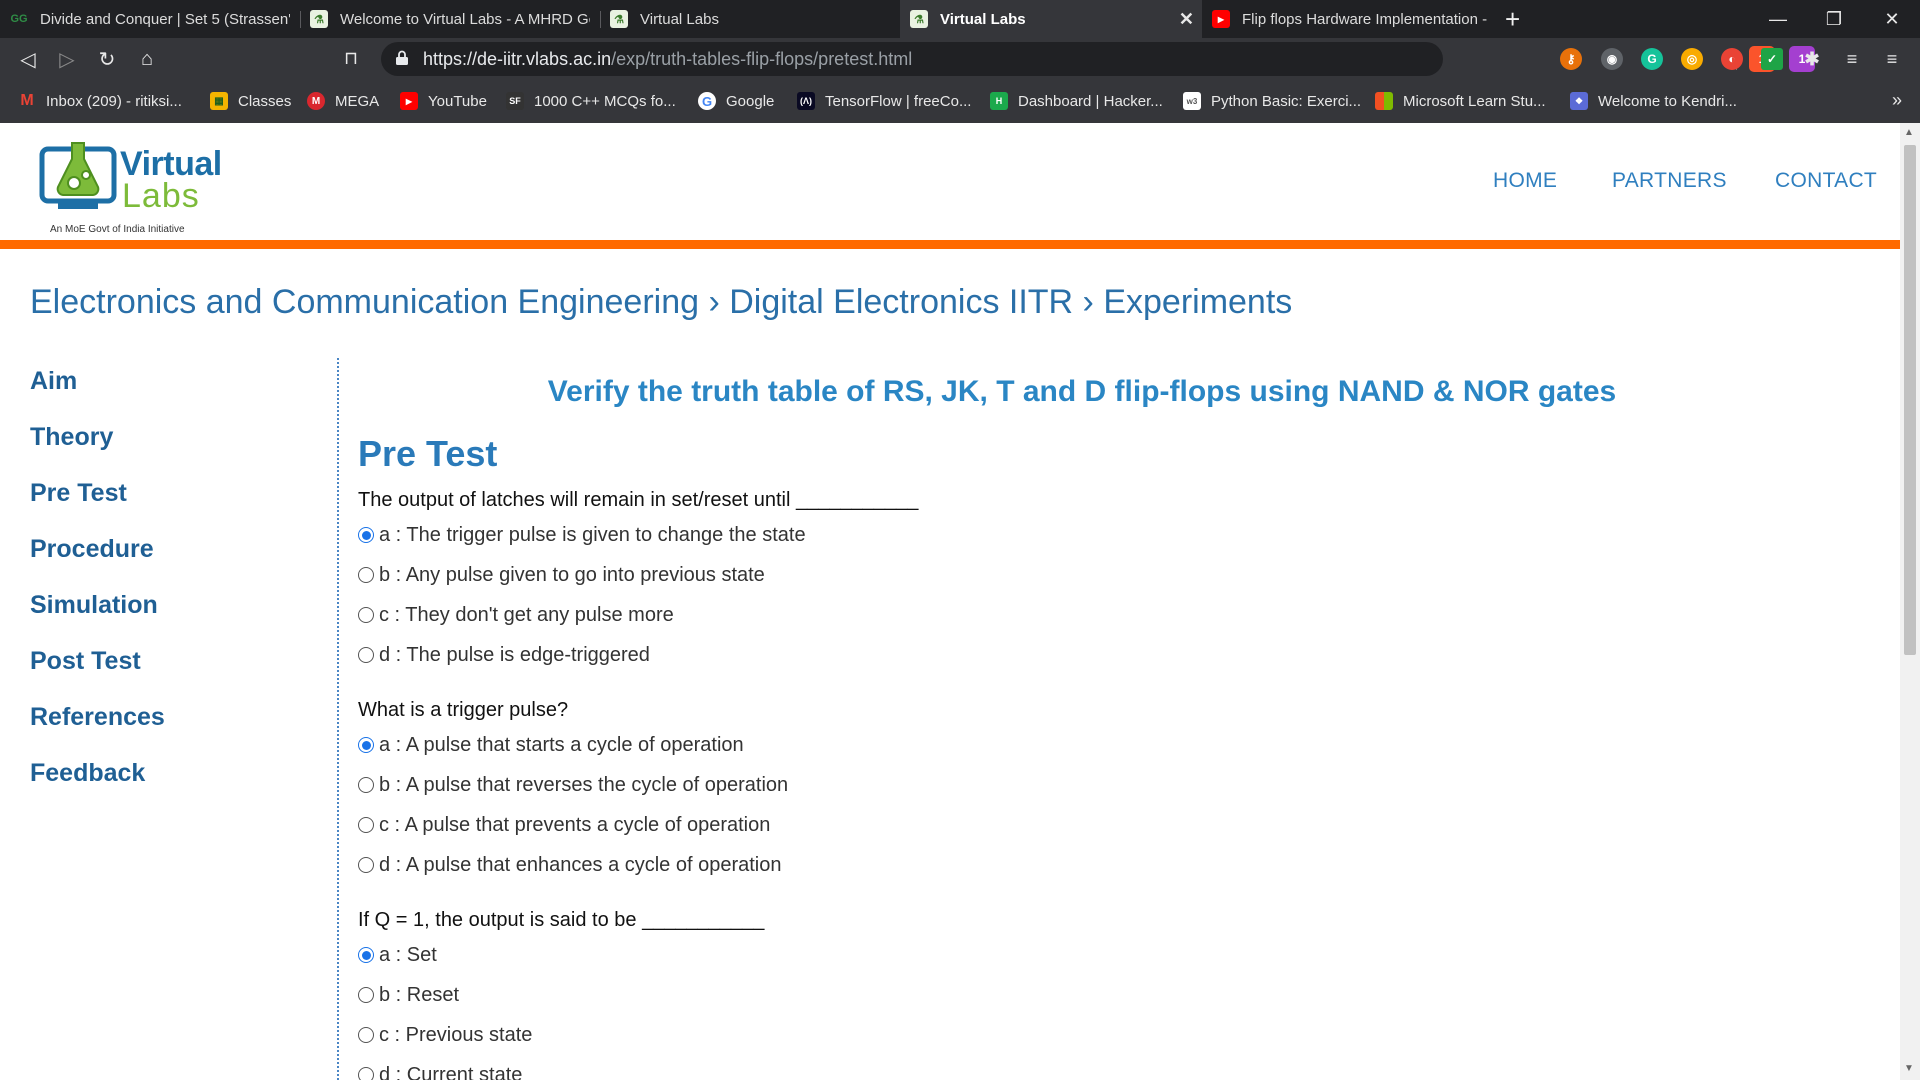 This screenshot has width=1920, height=1080. What do you see at coordinates (1692, 59) in the screenshot?
I see `compass-extension-icon: ◎` at bounding box center [1692, 59].